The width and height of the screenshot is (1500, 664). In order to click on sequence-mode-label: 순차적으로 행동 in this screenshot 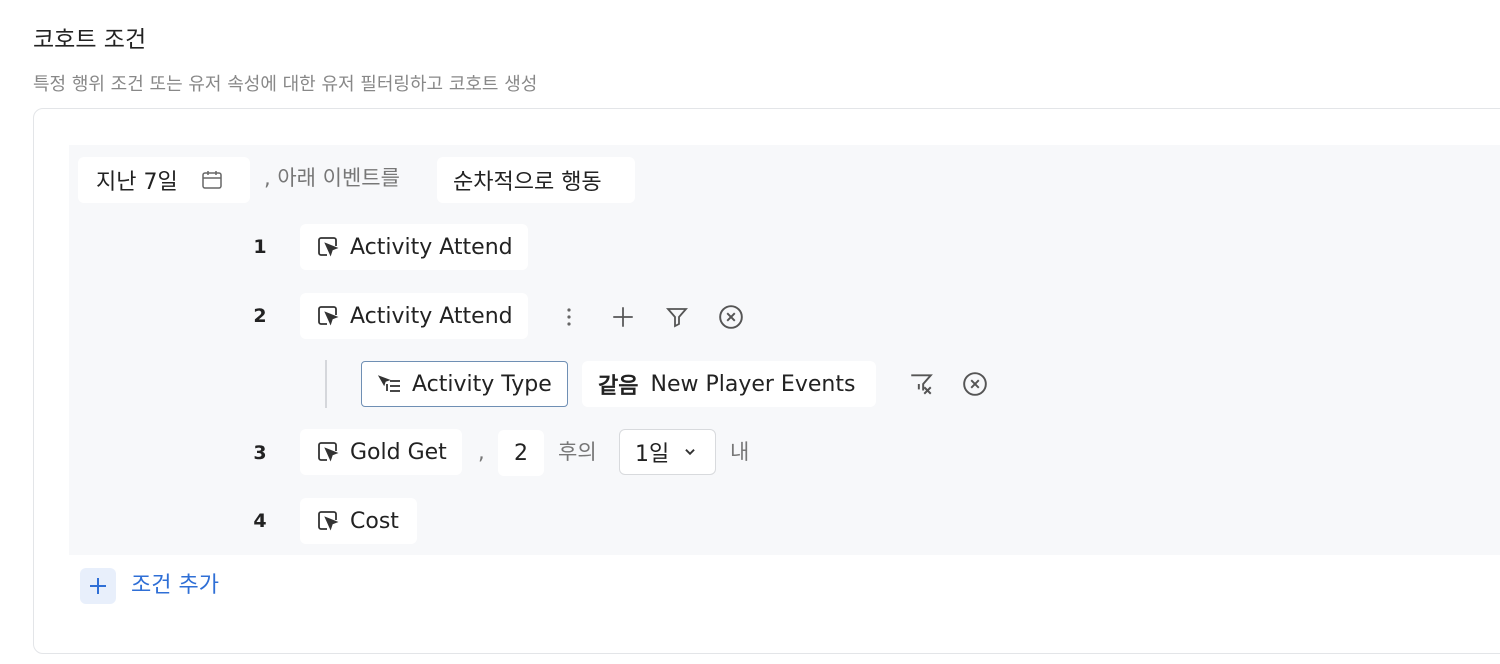, I will do `click(527, 182)`.